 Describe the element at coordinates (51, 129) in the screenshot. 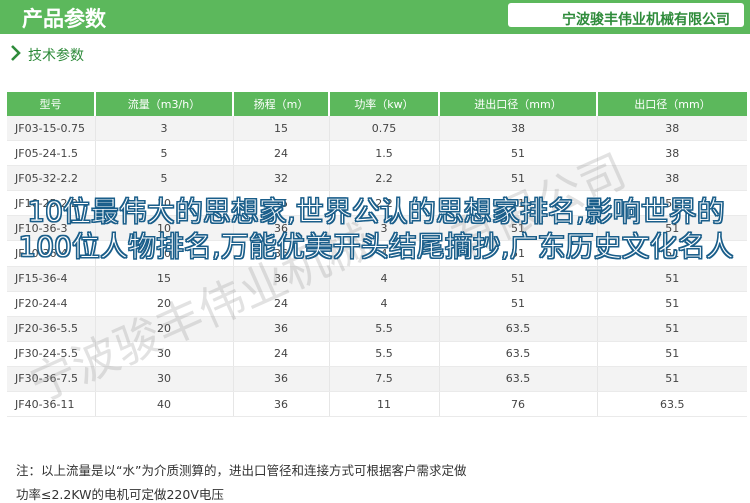

I see `model-cell: JF03-15-0.75` at that location.